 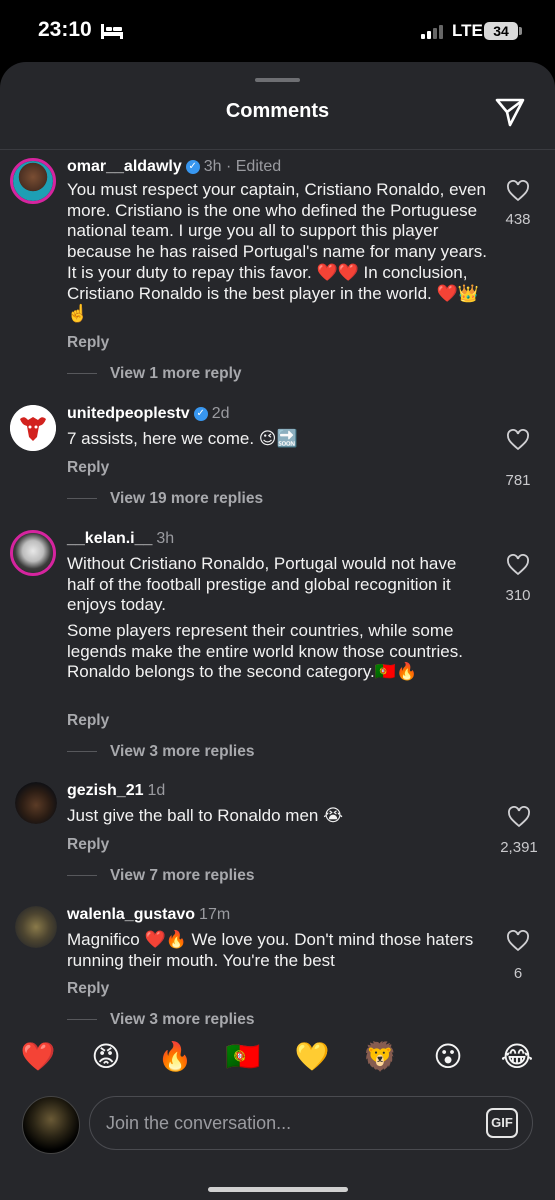 What do you see at coordinates (242, 166) in the screenshot?
I see `comment-meta: 3h · Edited` at bounding box center [242, 166].